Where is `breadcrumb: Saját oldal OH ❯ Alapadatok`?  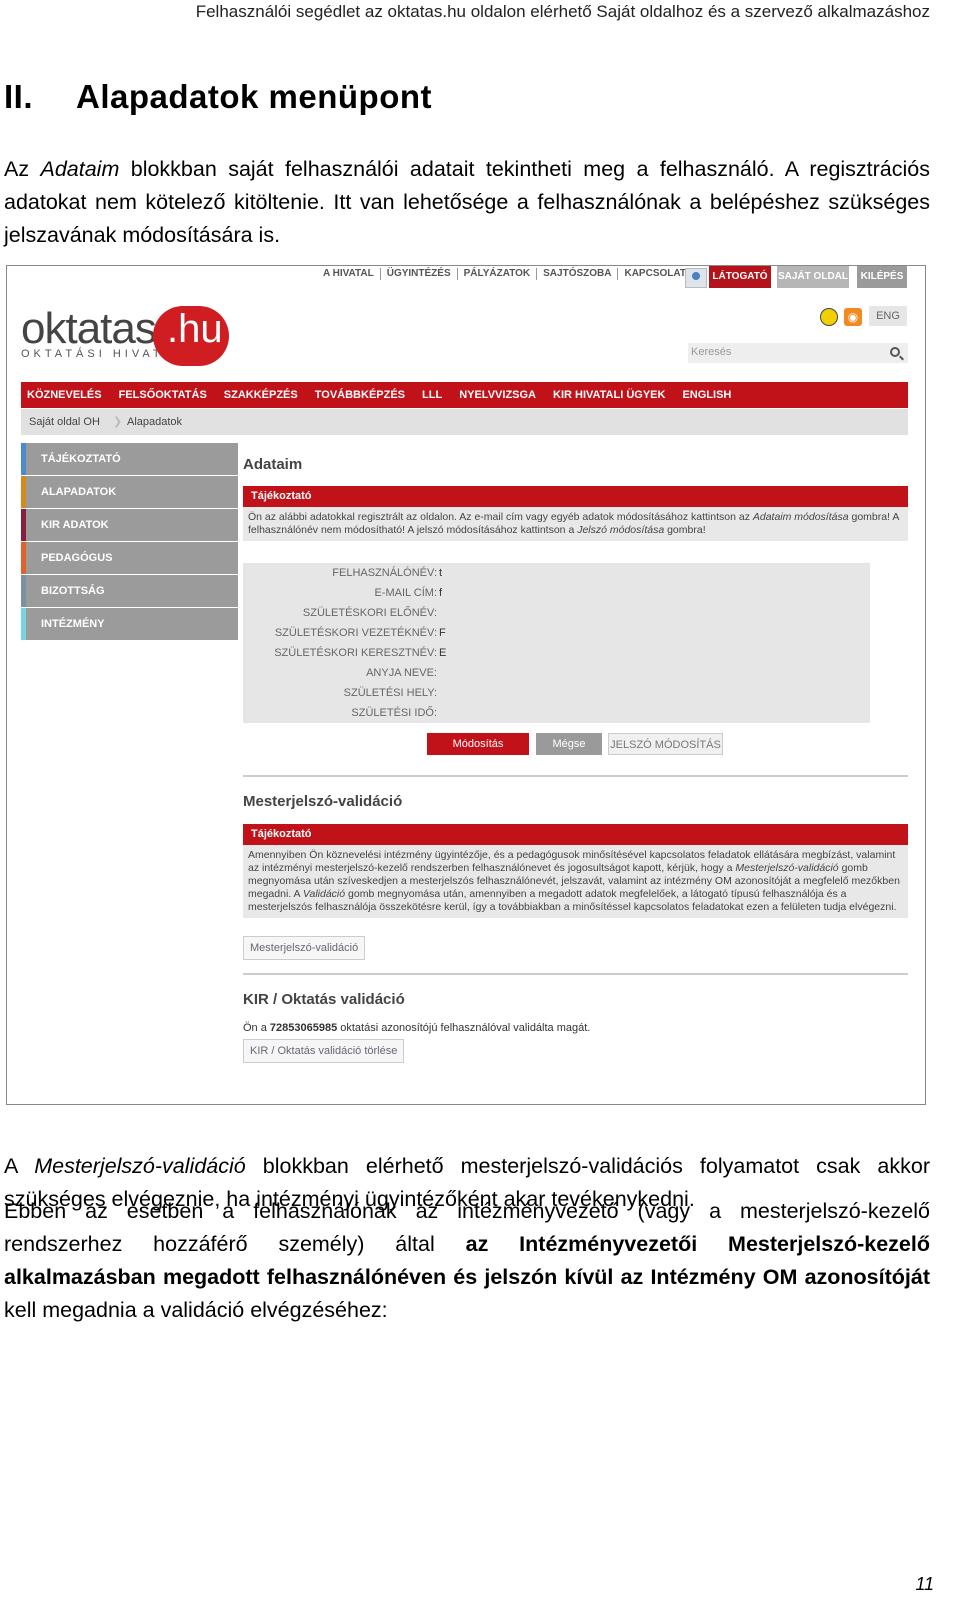
breadcrumb: Saját oldal OH ❯ Alapadatok is located at coordinates (464, 422).